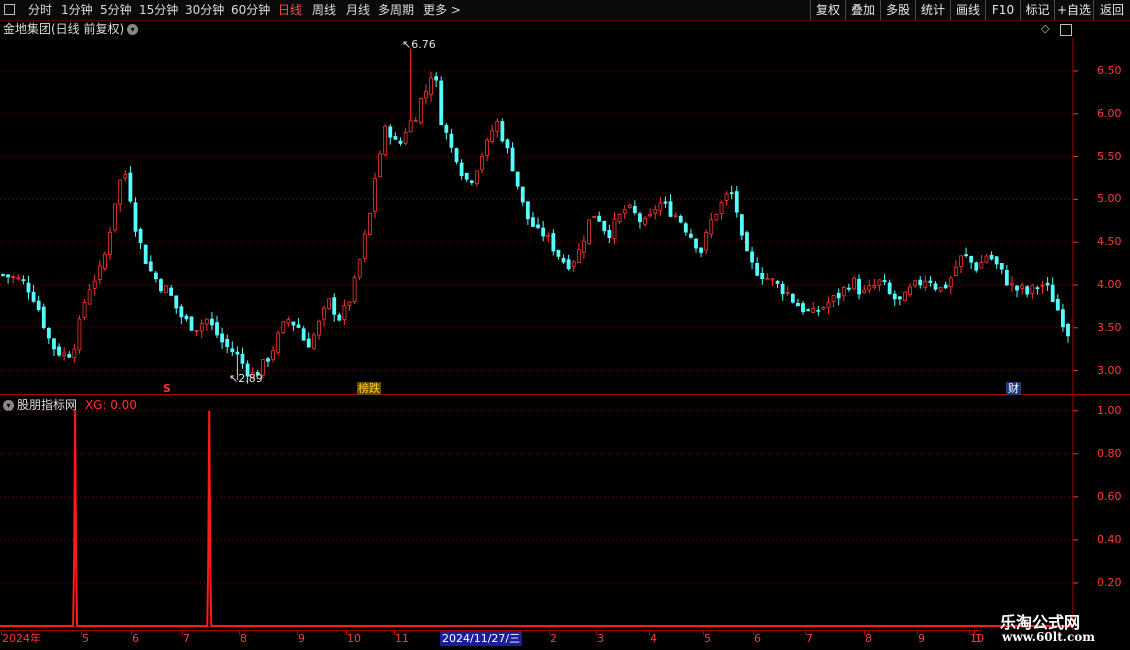 Image resolution: width=1130 pixels, height=650 pixels. I want to click on back-button: 返回, so click(1111, 10).